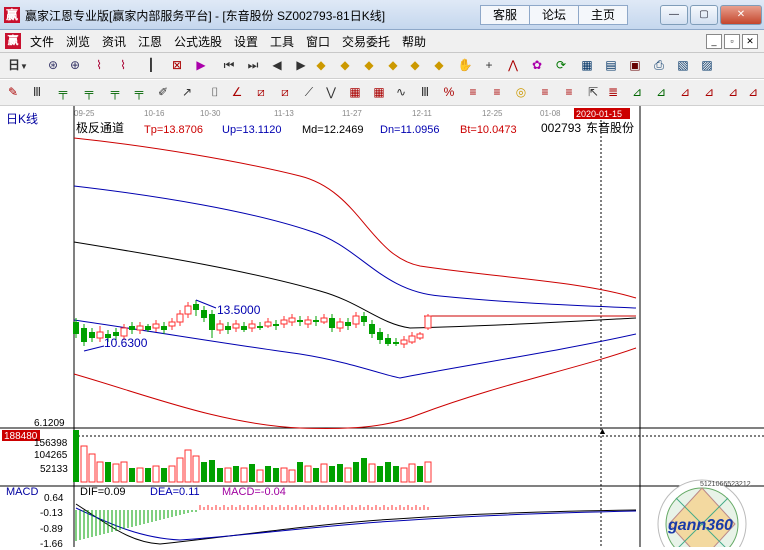  I want to click on homepage-link: 主页, so click(603, 15).